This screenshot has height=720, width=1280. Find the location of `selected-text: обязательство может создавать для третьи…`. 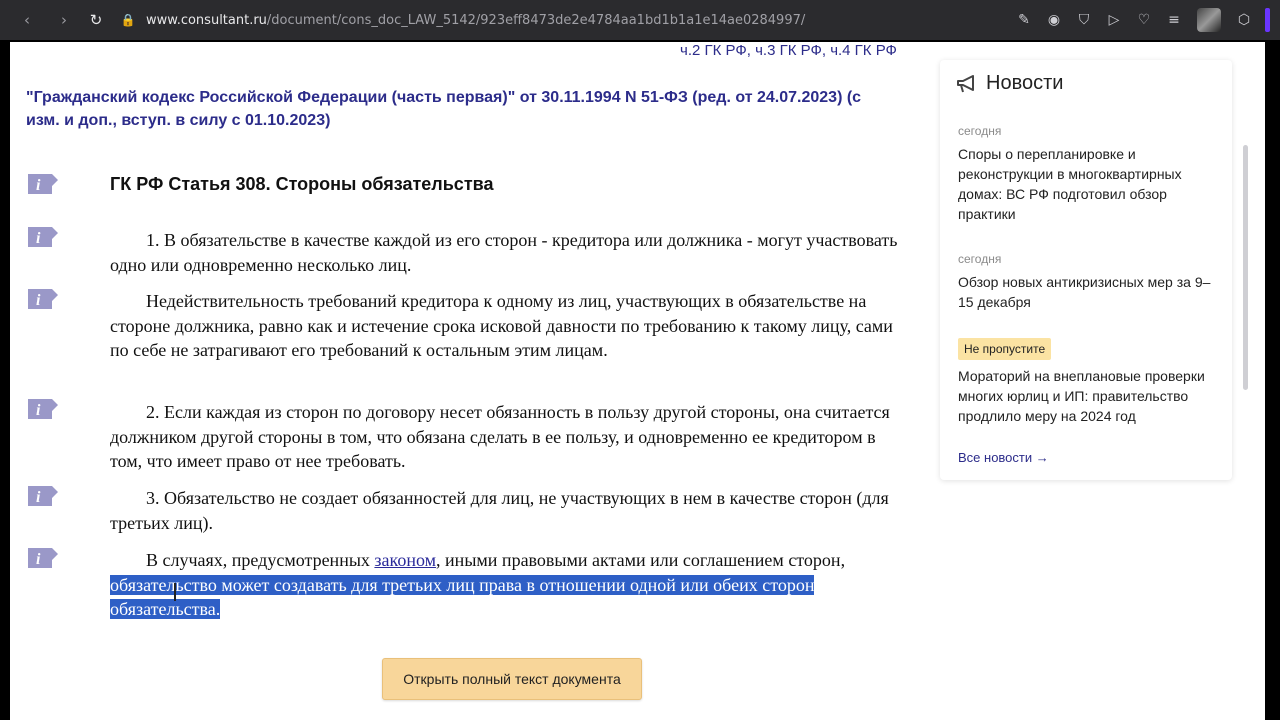

selected-text: обязательство может создавать для третьи… is located at coordinates (462, 596).